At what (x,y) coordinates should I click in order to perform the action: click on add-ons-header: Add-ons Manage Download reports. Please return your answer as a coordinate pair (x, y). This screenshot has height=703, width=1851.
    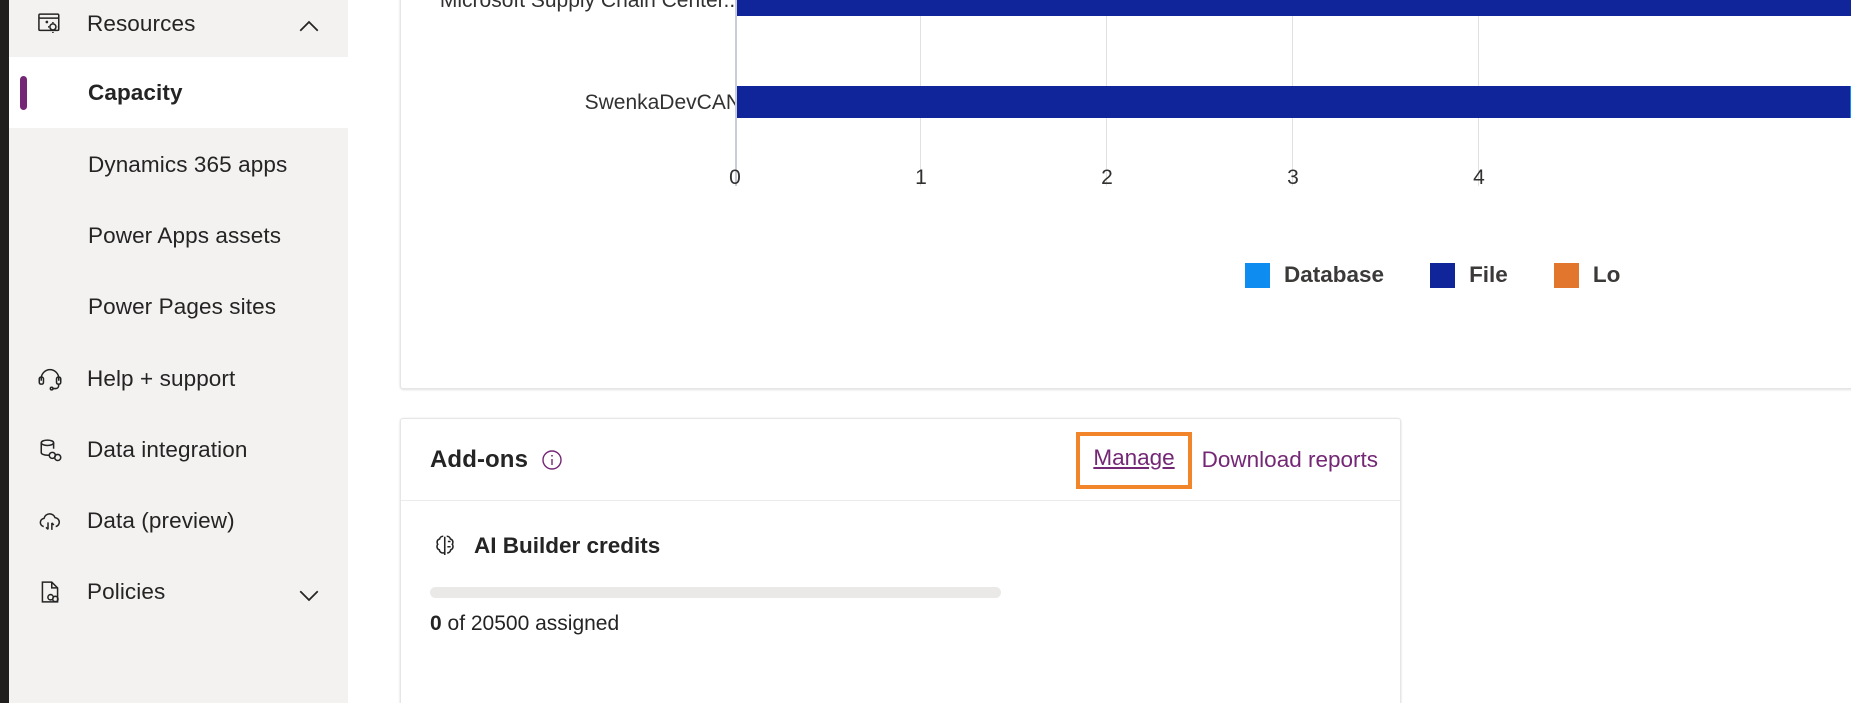
    Looking at the image, I should click on (900, 460).